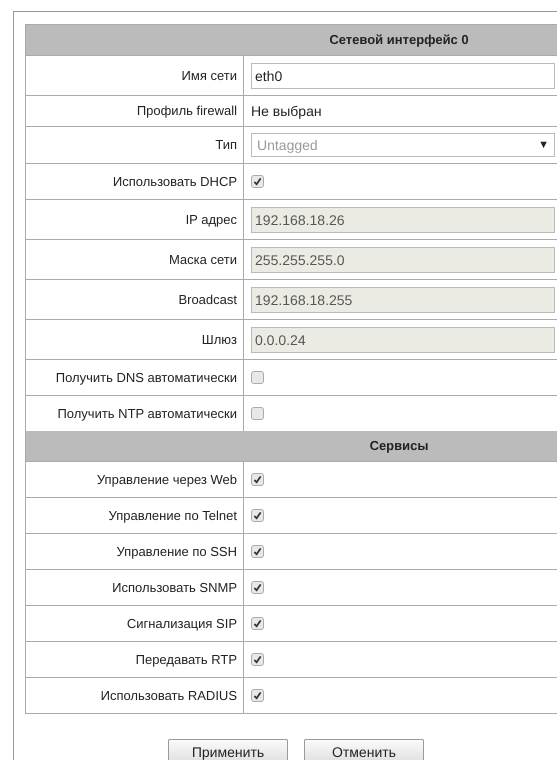 The width and height of the screenshot is (557, 760). I want to click on field-label: Использовать SNMP, so click(174, 587).